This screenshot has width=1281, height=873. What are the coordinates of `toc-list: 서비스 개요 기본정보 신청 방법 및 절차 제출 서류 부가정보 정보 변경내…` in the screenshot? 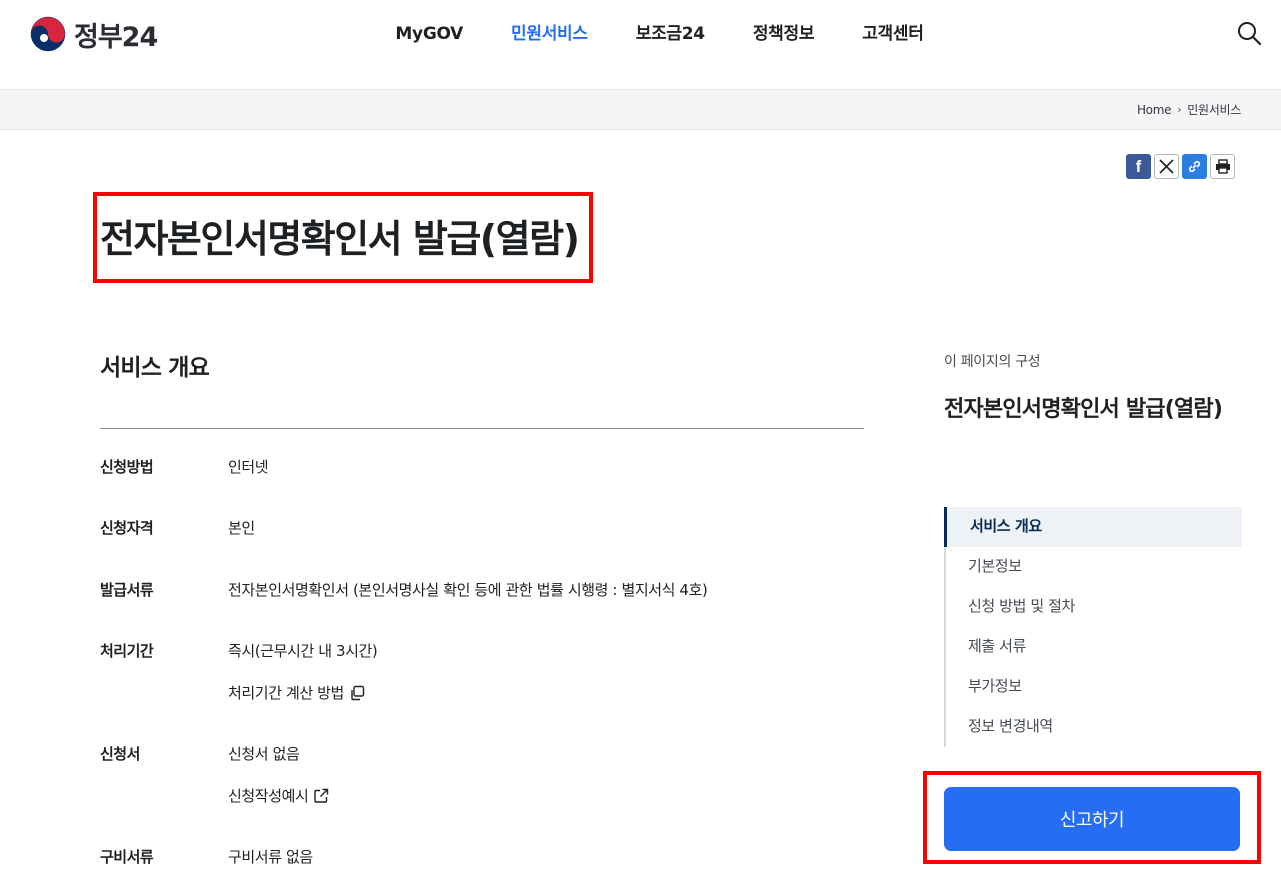 It's located at (1093, 627).